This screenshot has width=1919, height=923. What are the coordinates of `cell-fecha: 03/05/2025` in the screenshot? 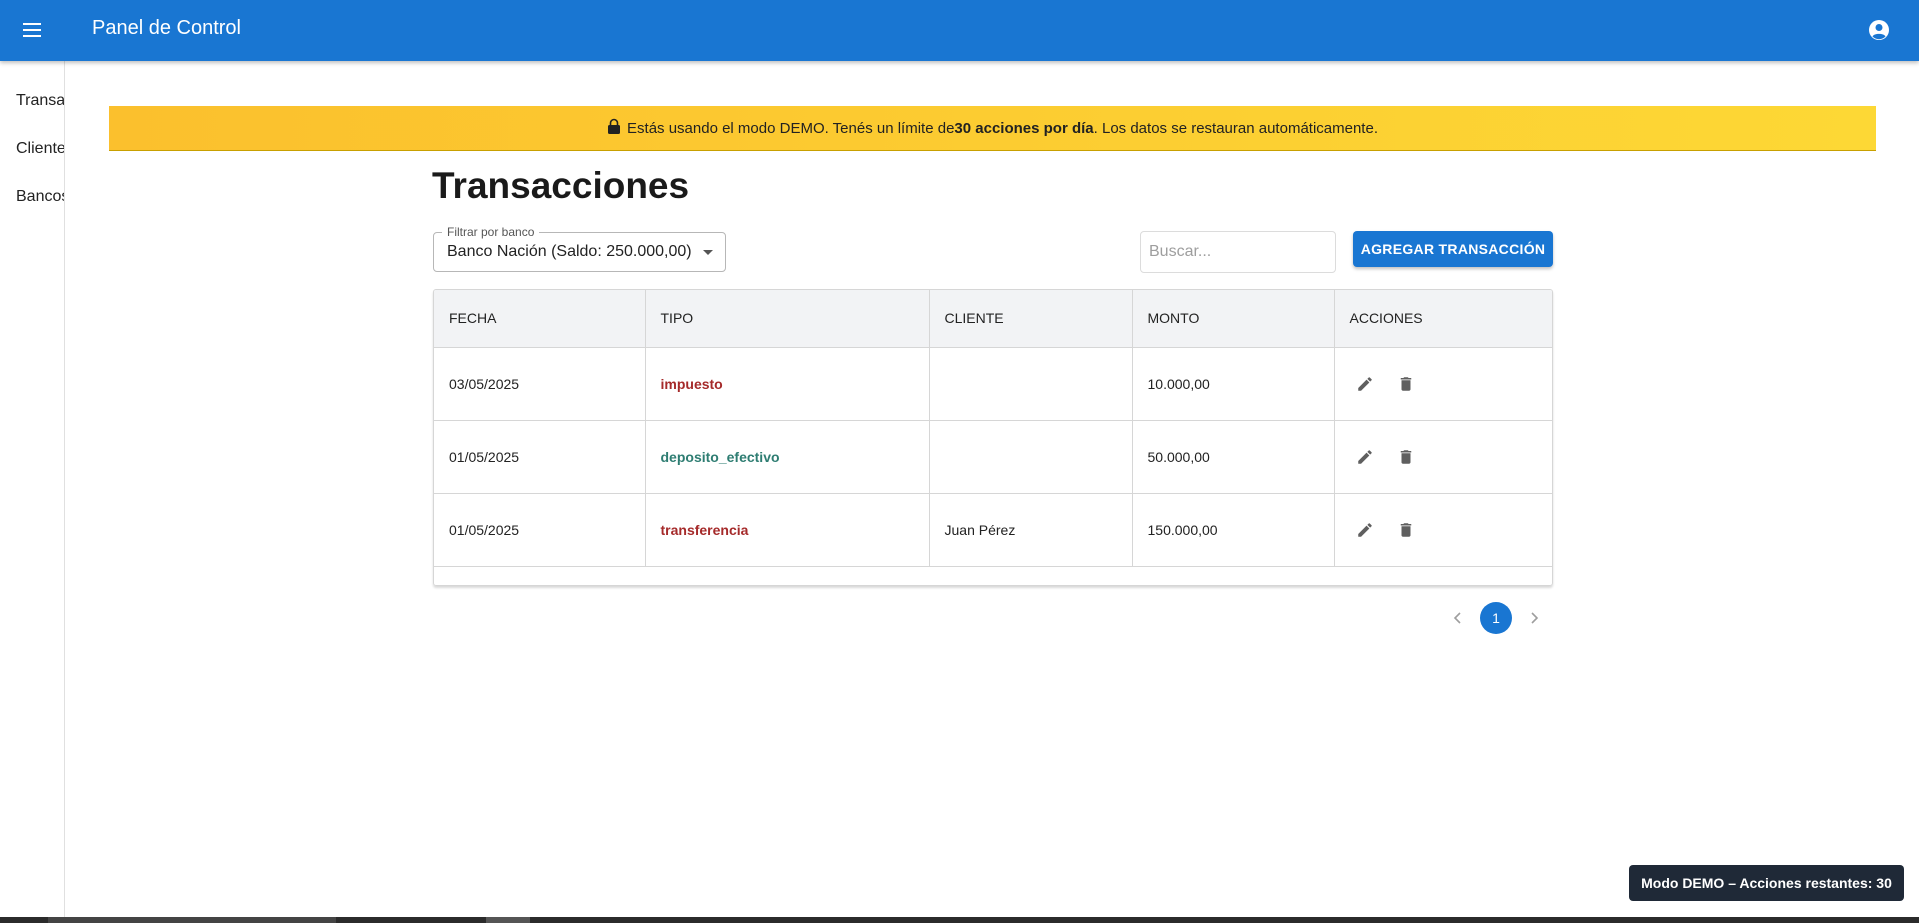 It's located at (540, 384).